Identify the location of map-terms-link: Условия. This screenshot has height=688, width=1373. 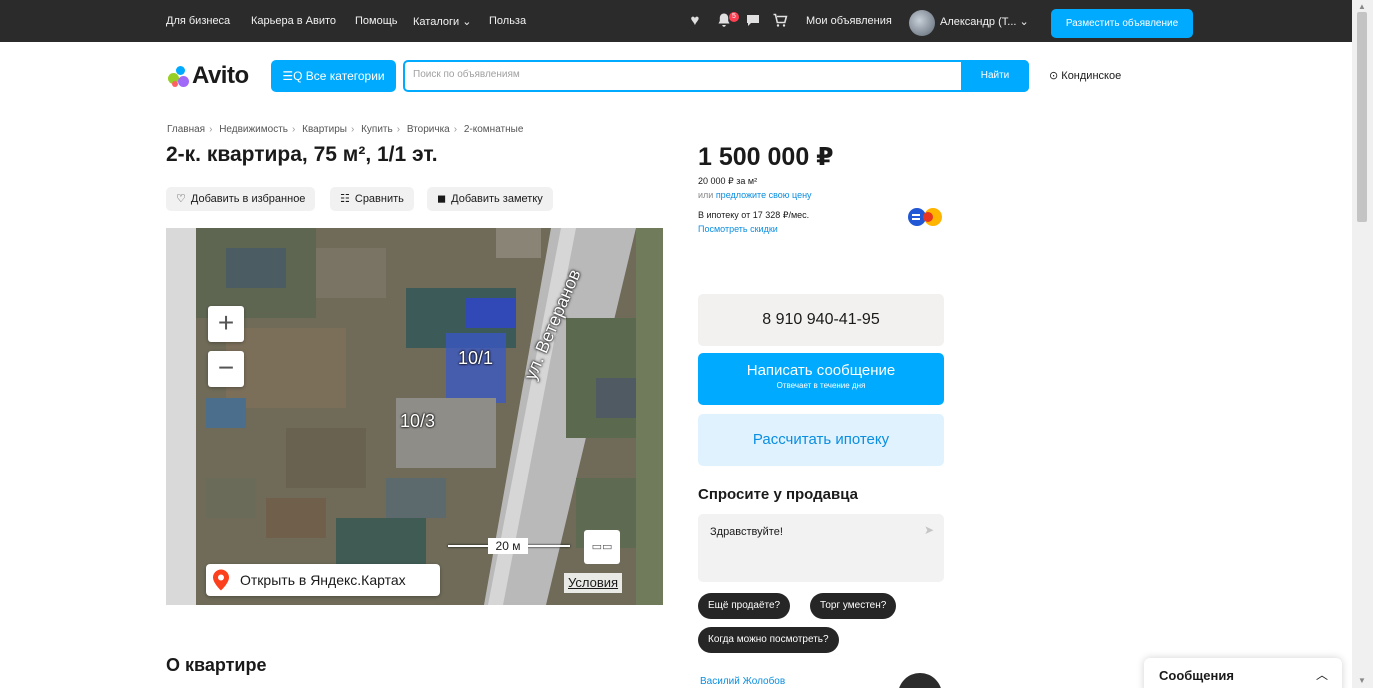
(593, 583).